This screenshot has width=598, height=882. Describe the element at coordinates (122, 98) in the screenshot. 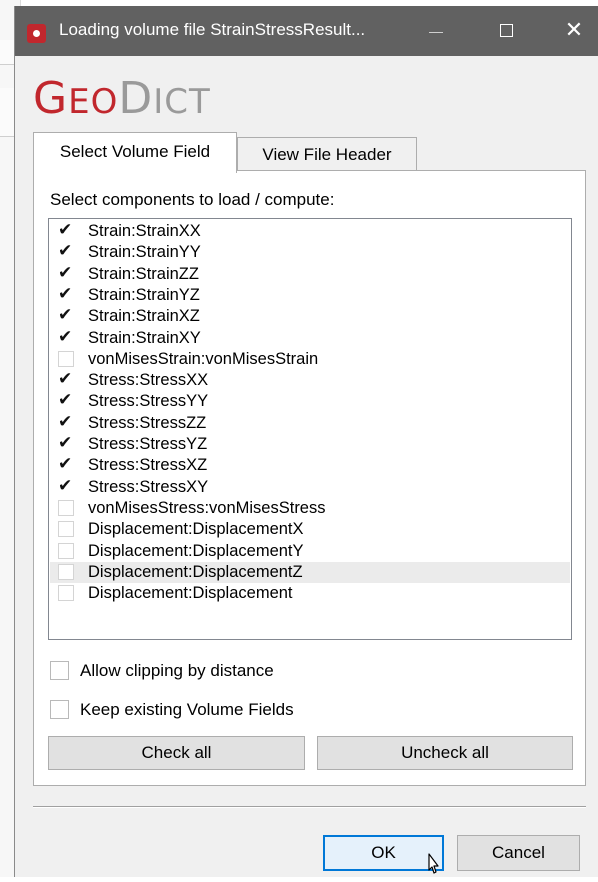

I see `geodict-logo: GEODICT` at that location.